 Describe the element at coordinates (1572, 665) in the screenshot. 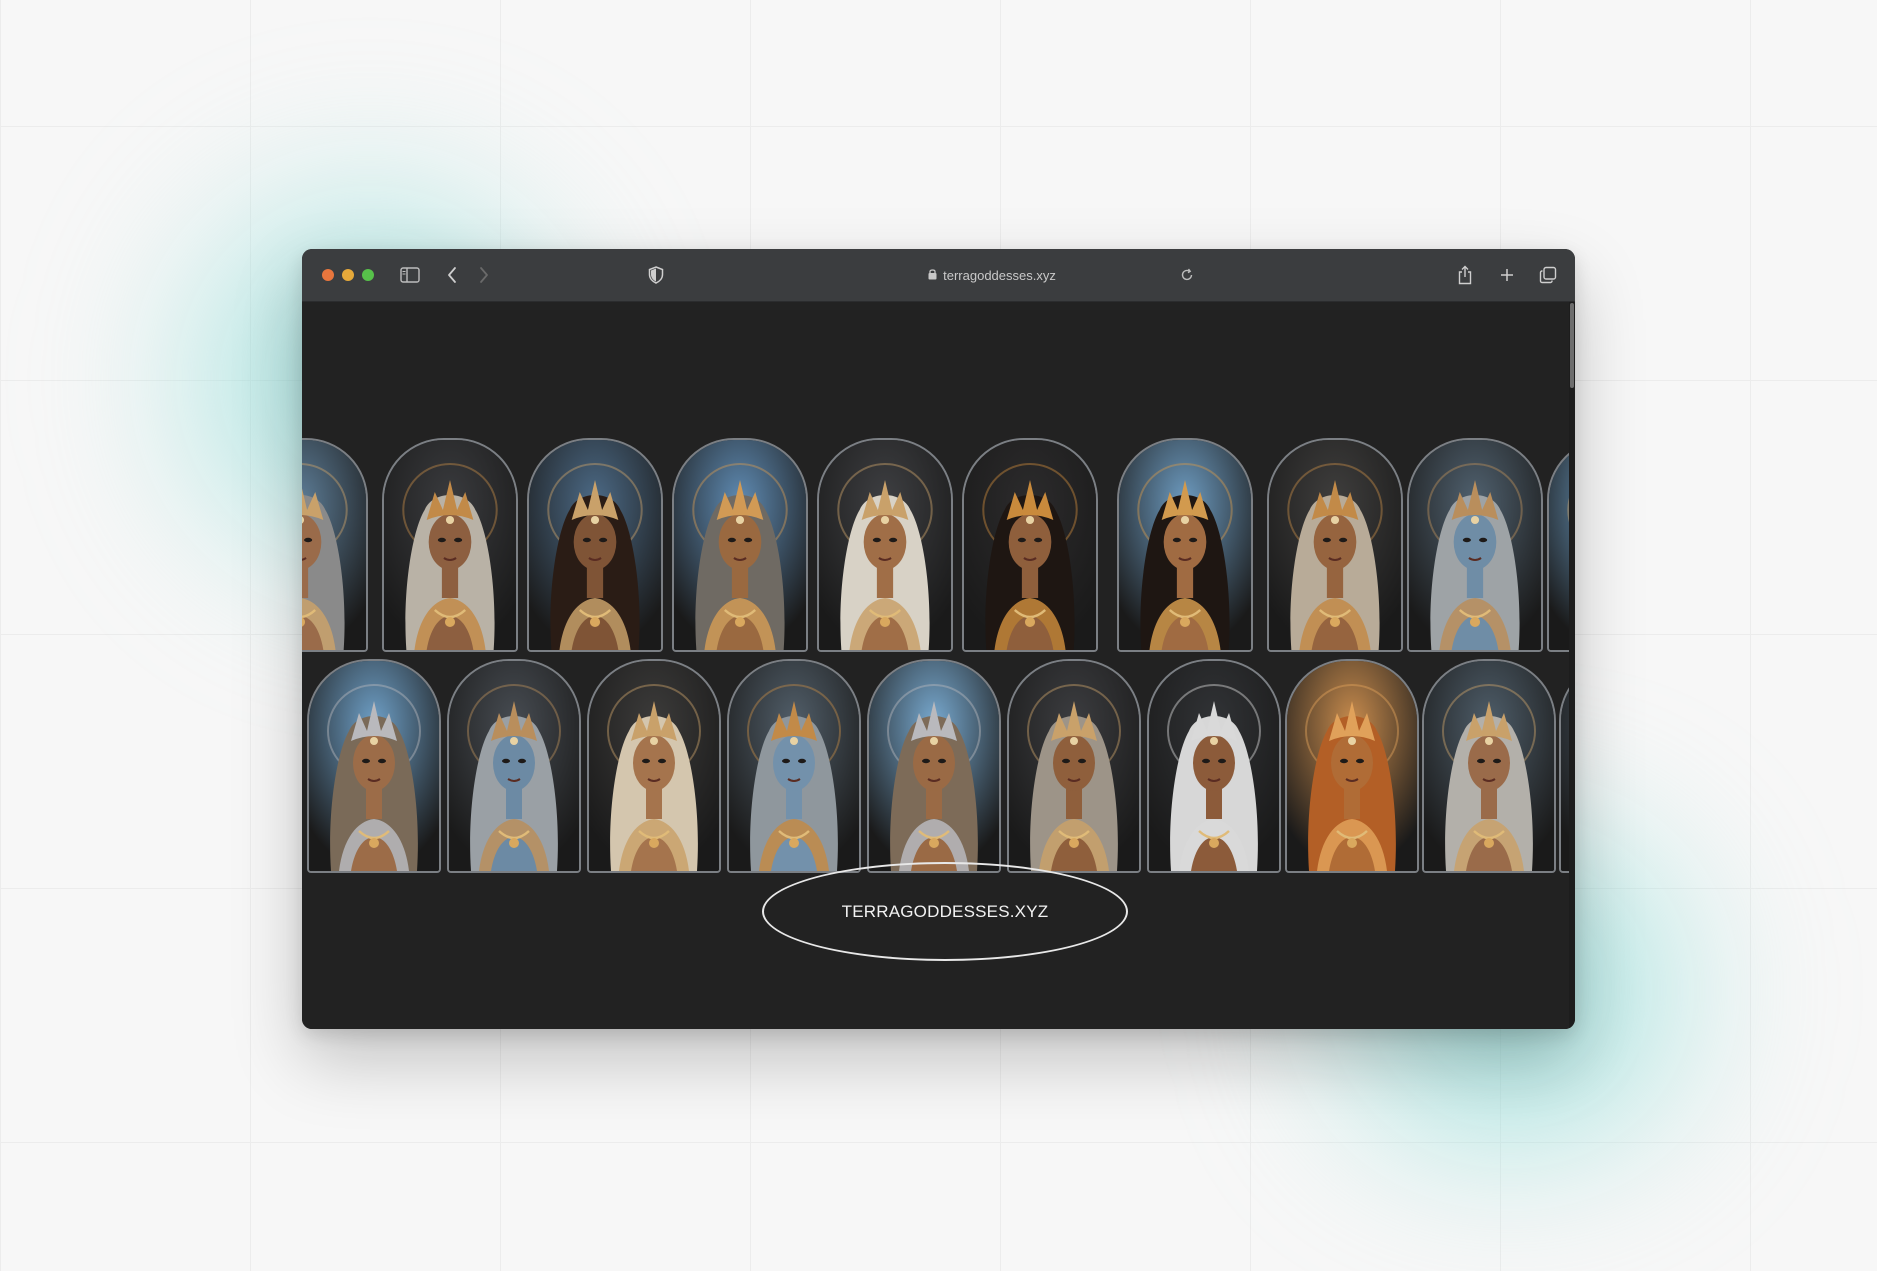

I see `scrollbar-track` at that location.